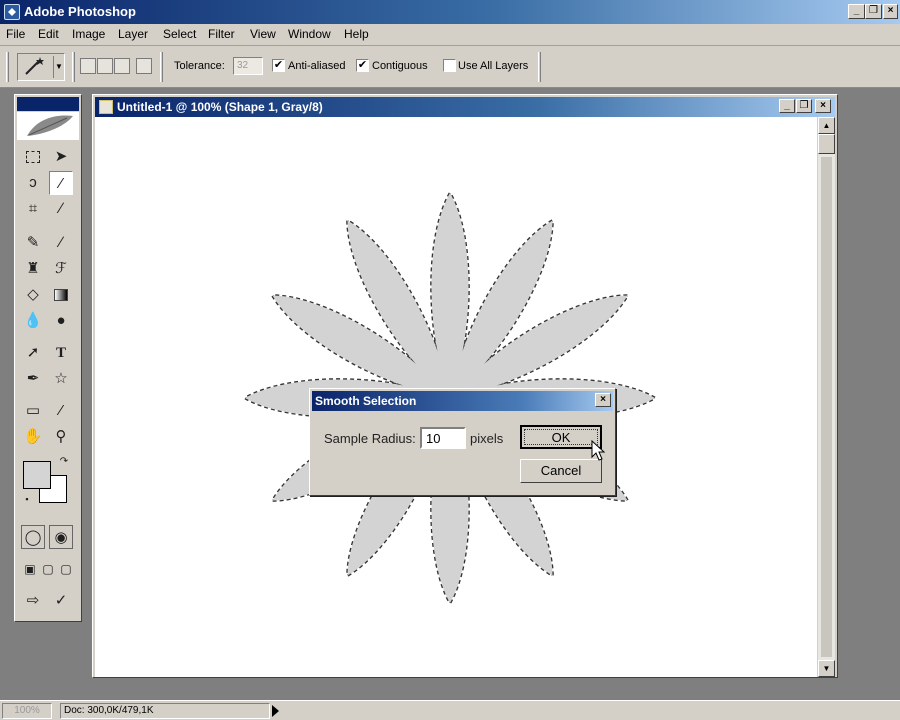 This screenshot has height=720, width=900. What do you see at coordinates (248, 66) in the screenshot?
I see `tolerance-input: 32` at bounding box center [248, 66].